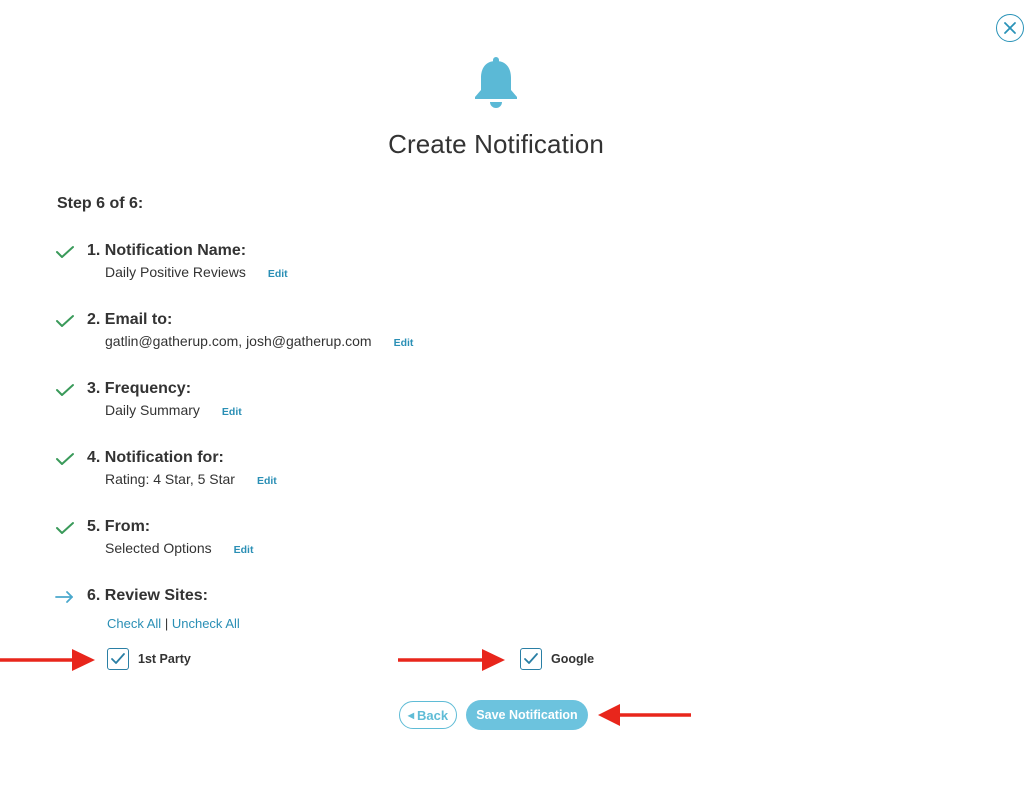 The width and height of the screenshot is (1033, 792). Describe the element at coordinates (206, 623) in the screenshot. I see `uncheck-all-link: Uncheck All` at that location.